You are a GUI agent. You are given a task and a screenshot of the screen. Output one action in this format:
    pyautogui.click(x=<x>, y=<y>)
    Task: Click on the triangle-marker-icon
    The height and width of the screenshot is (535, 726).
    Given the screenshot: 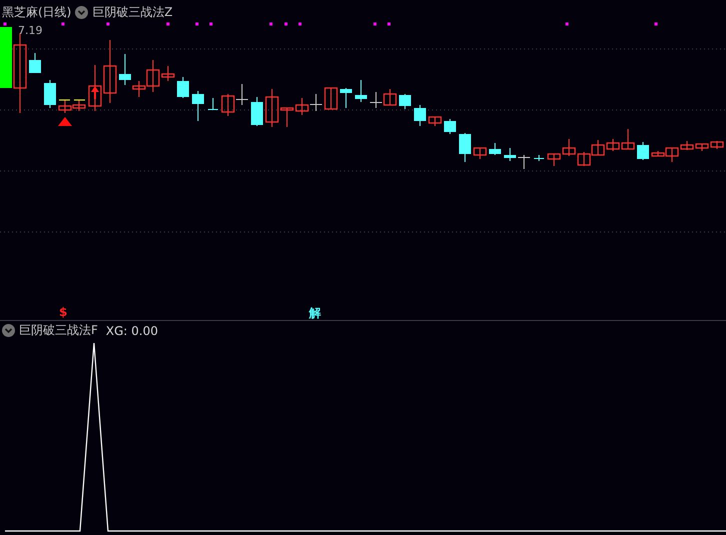 What is the action you would take?
    pyautogui.click(x=65, y=121)
    